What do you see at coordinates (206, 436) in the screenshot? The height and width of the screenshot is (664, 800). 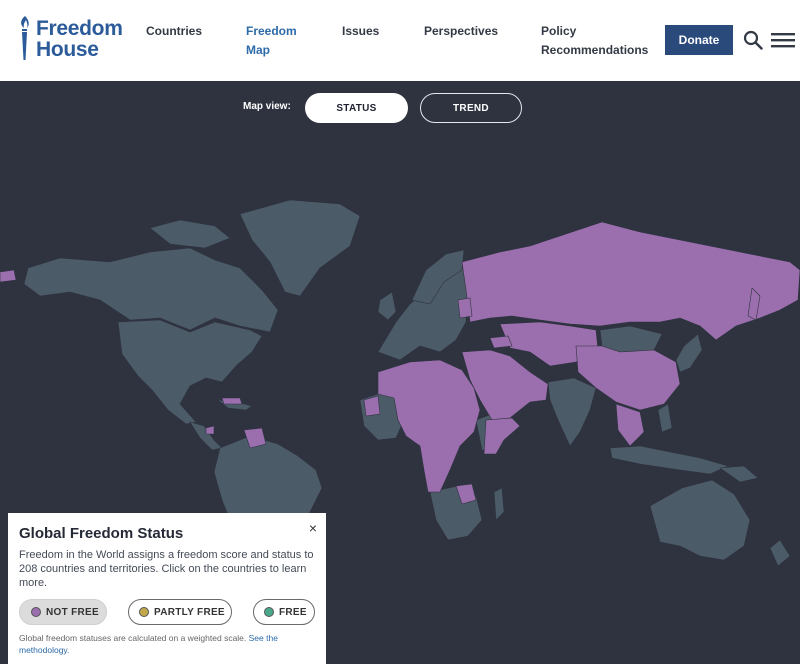 I see `central-america` at bounding box center [206, 436].